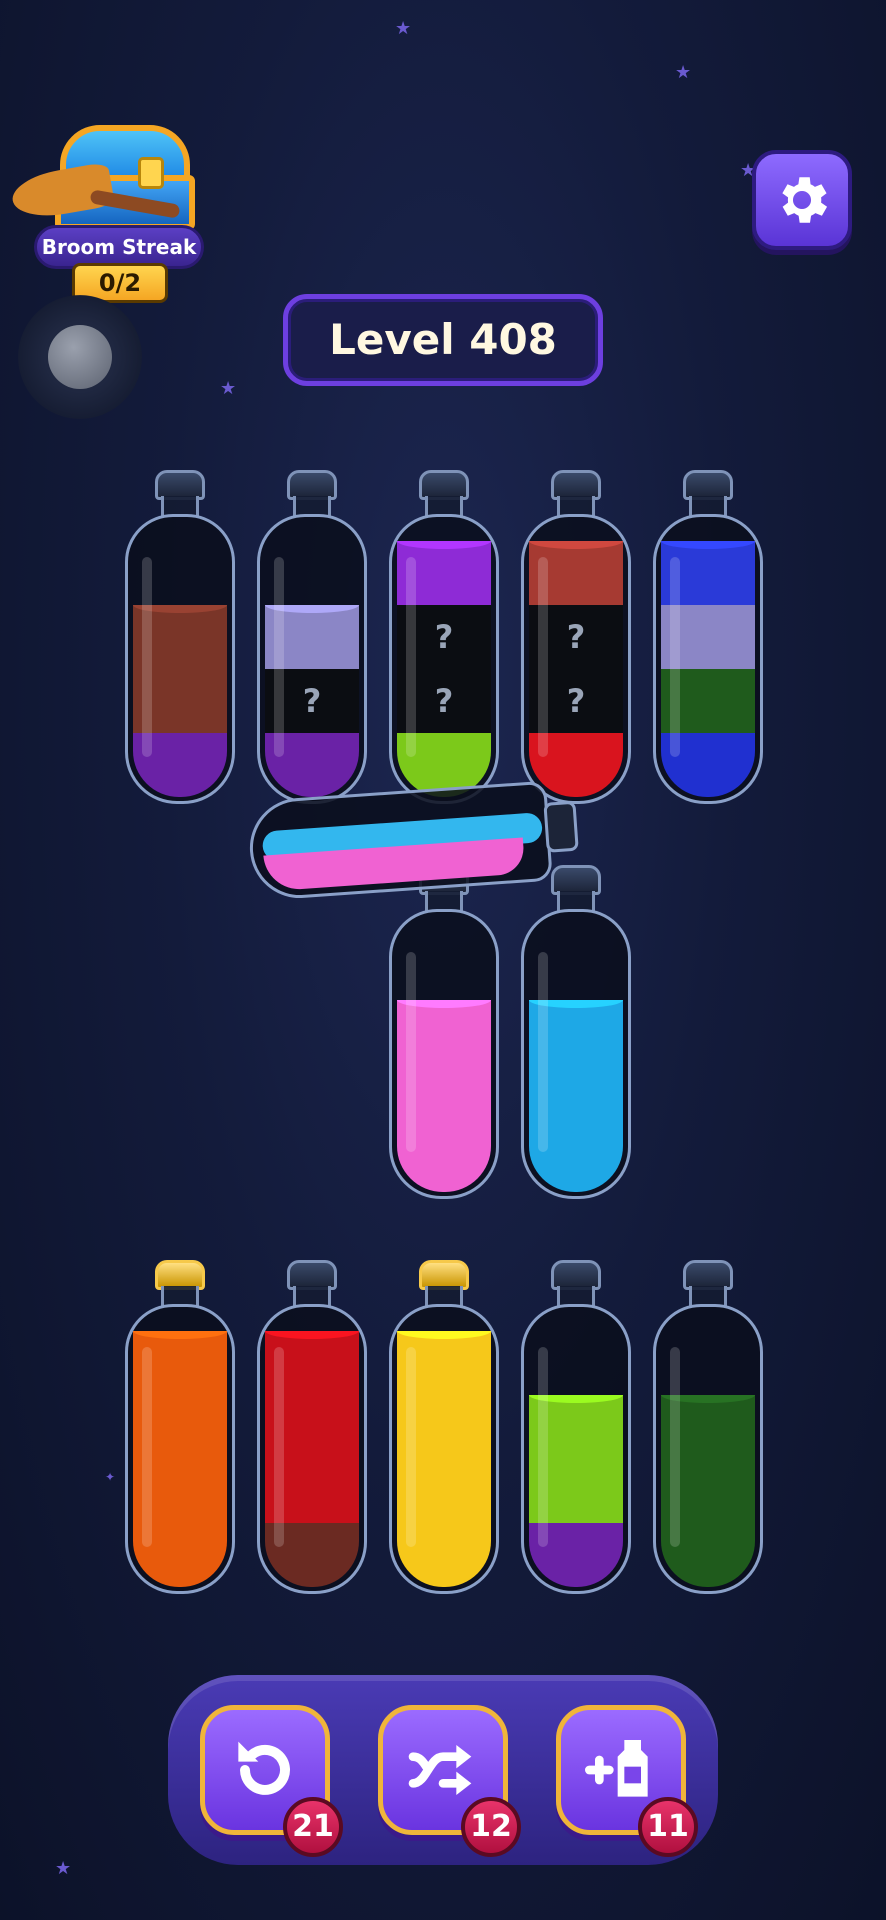 The width and height of the screenshot is (886, 1920). I want to click on level-indicator: Level 408, so click(443, 340).